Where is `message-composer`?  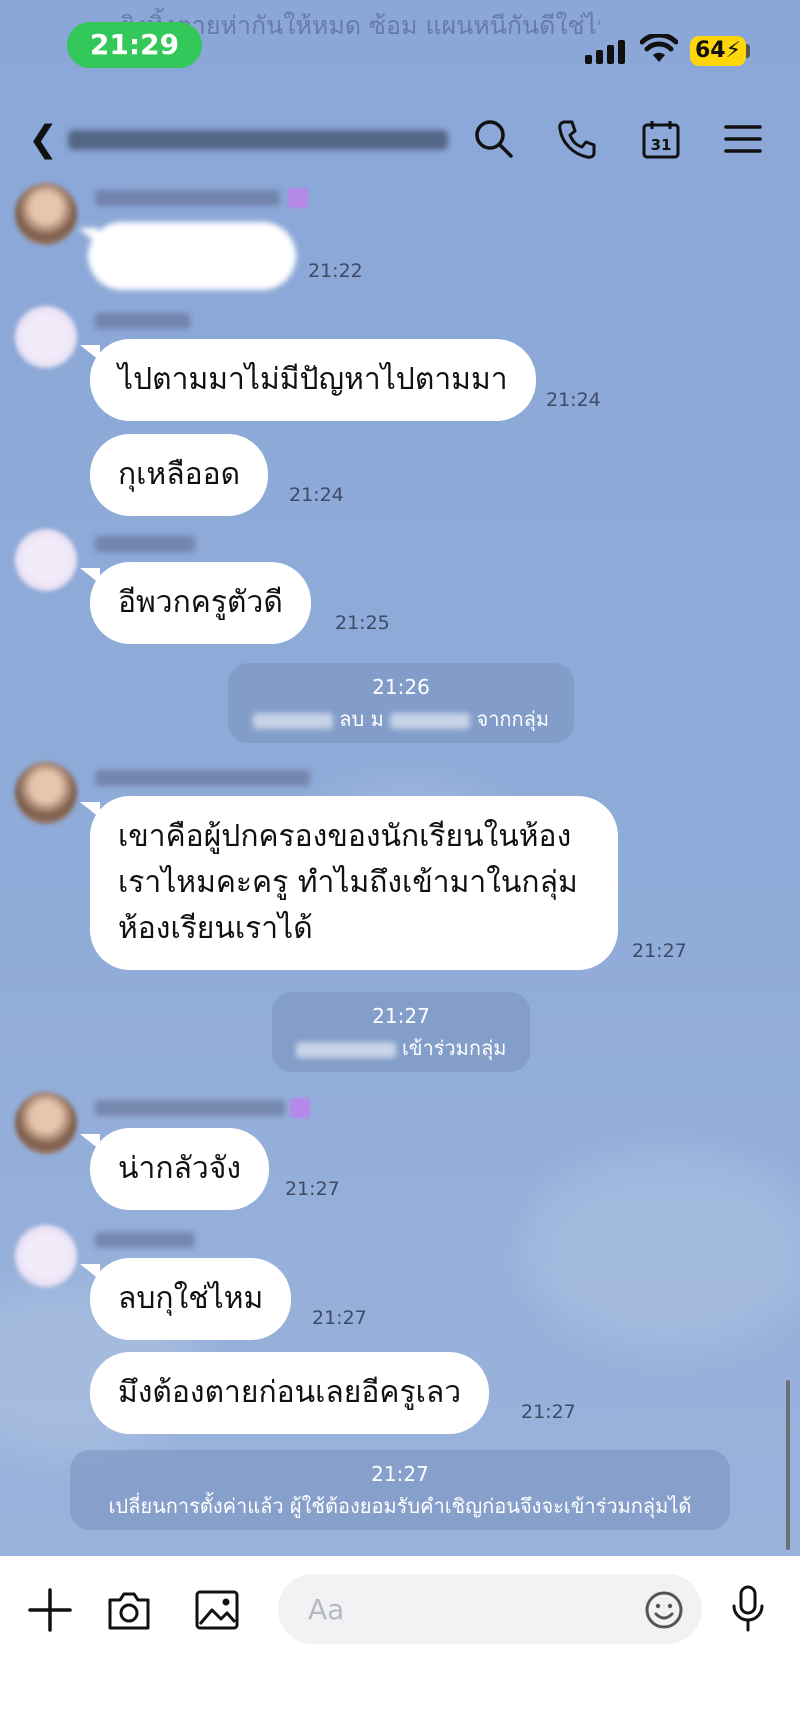 message-composer is located at coordinates (400, 1643).